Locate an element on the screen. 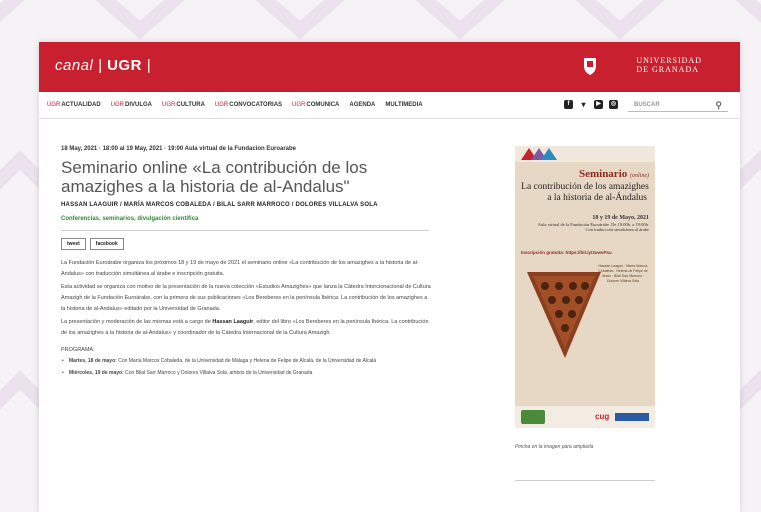 The image size is (761, 512). search-icon: ⚲ is located at coordinates (718, 105).